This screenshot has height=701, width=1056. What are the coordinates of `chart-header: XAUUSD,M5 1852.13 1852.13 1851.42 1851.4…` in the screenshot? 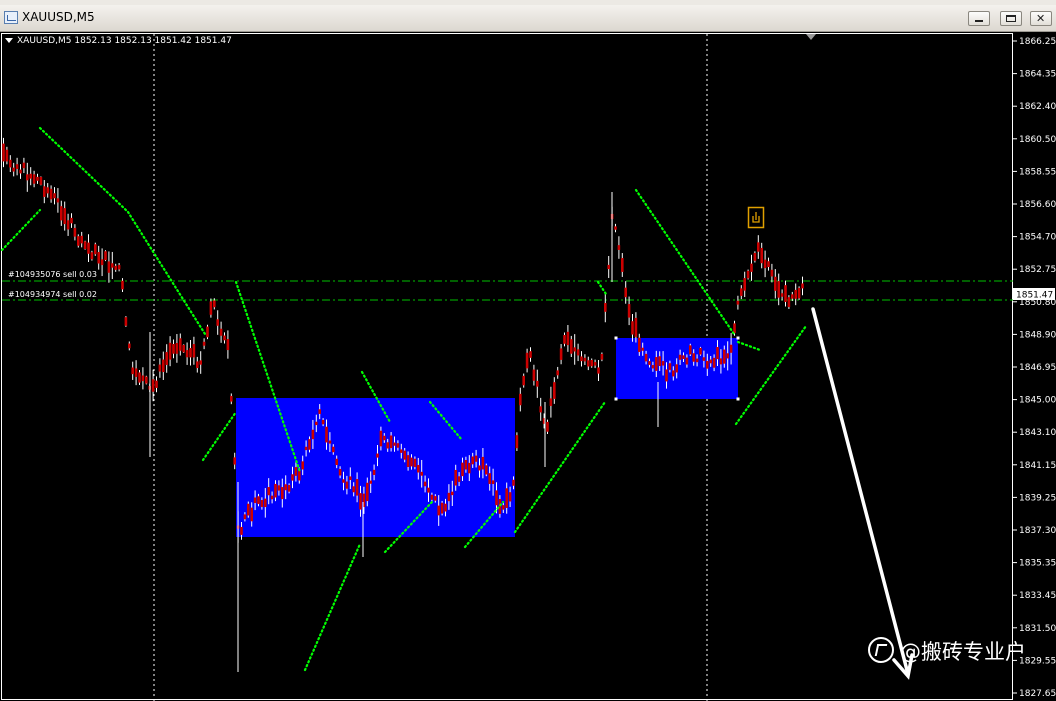 It's located at (118, 41).